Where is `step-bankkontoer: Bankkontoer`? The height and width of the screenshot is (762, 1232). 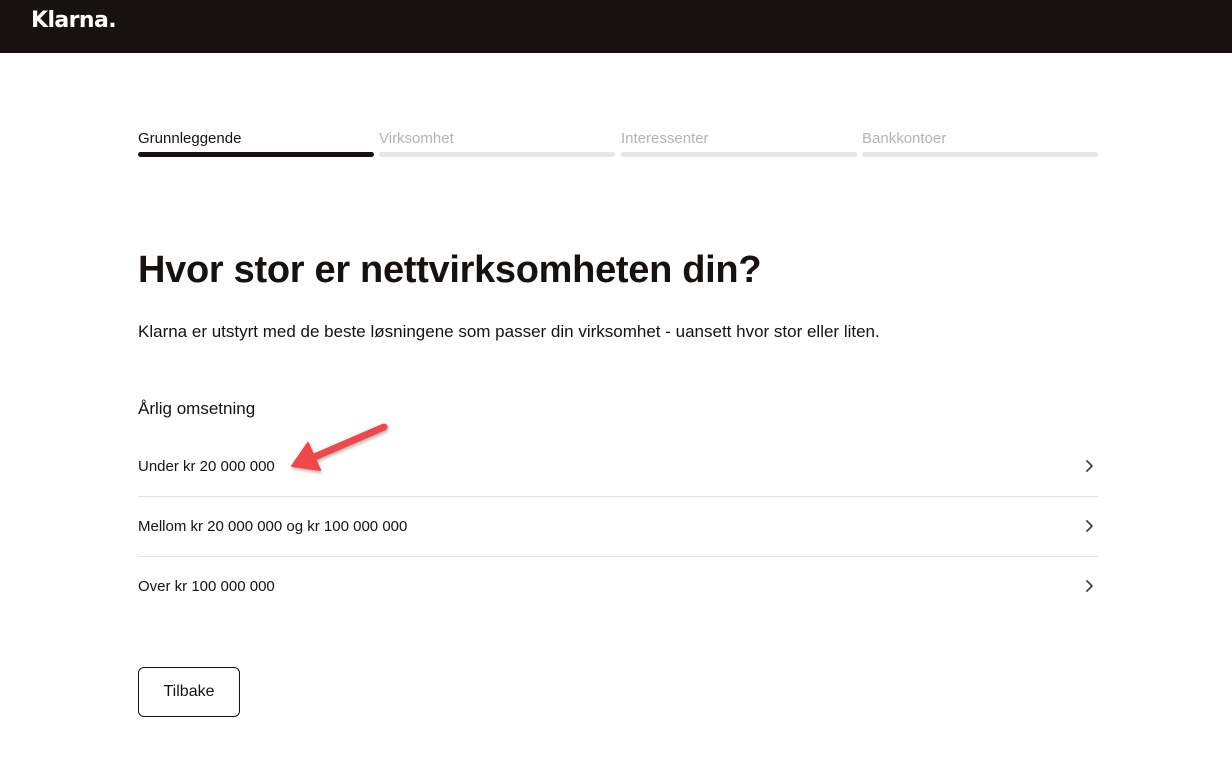 step-bankkontoer: Bankkontoer is located at coordinates (980, 144).